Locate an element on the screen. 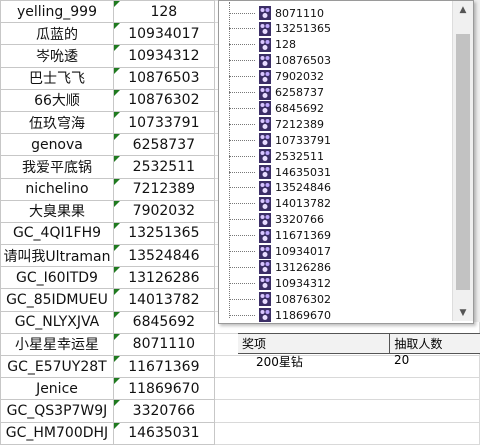  list-item: 11671369 is located at coordinates (280, 236).